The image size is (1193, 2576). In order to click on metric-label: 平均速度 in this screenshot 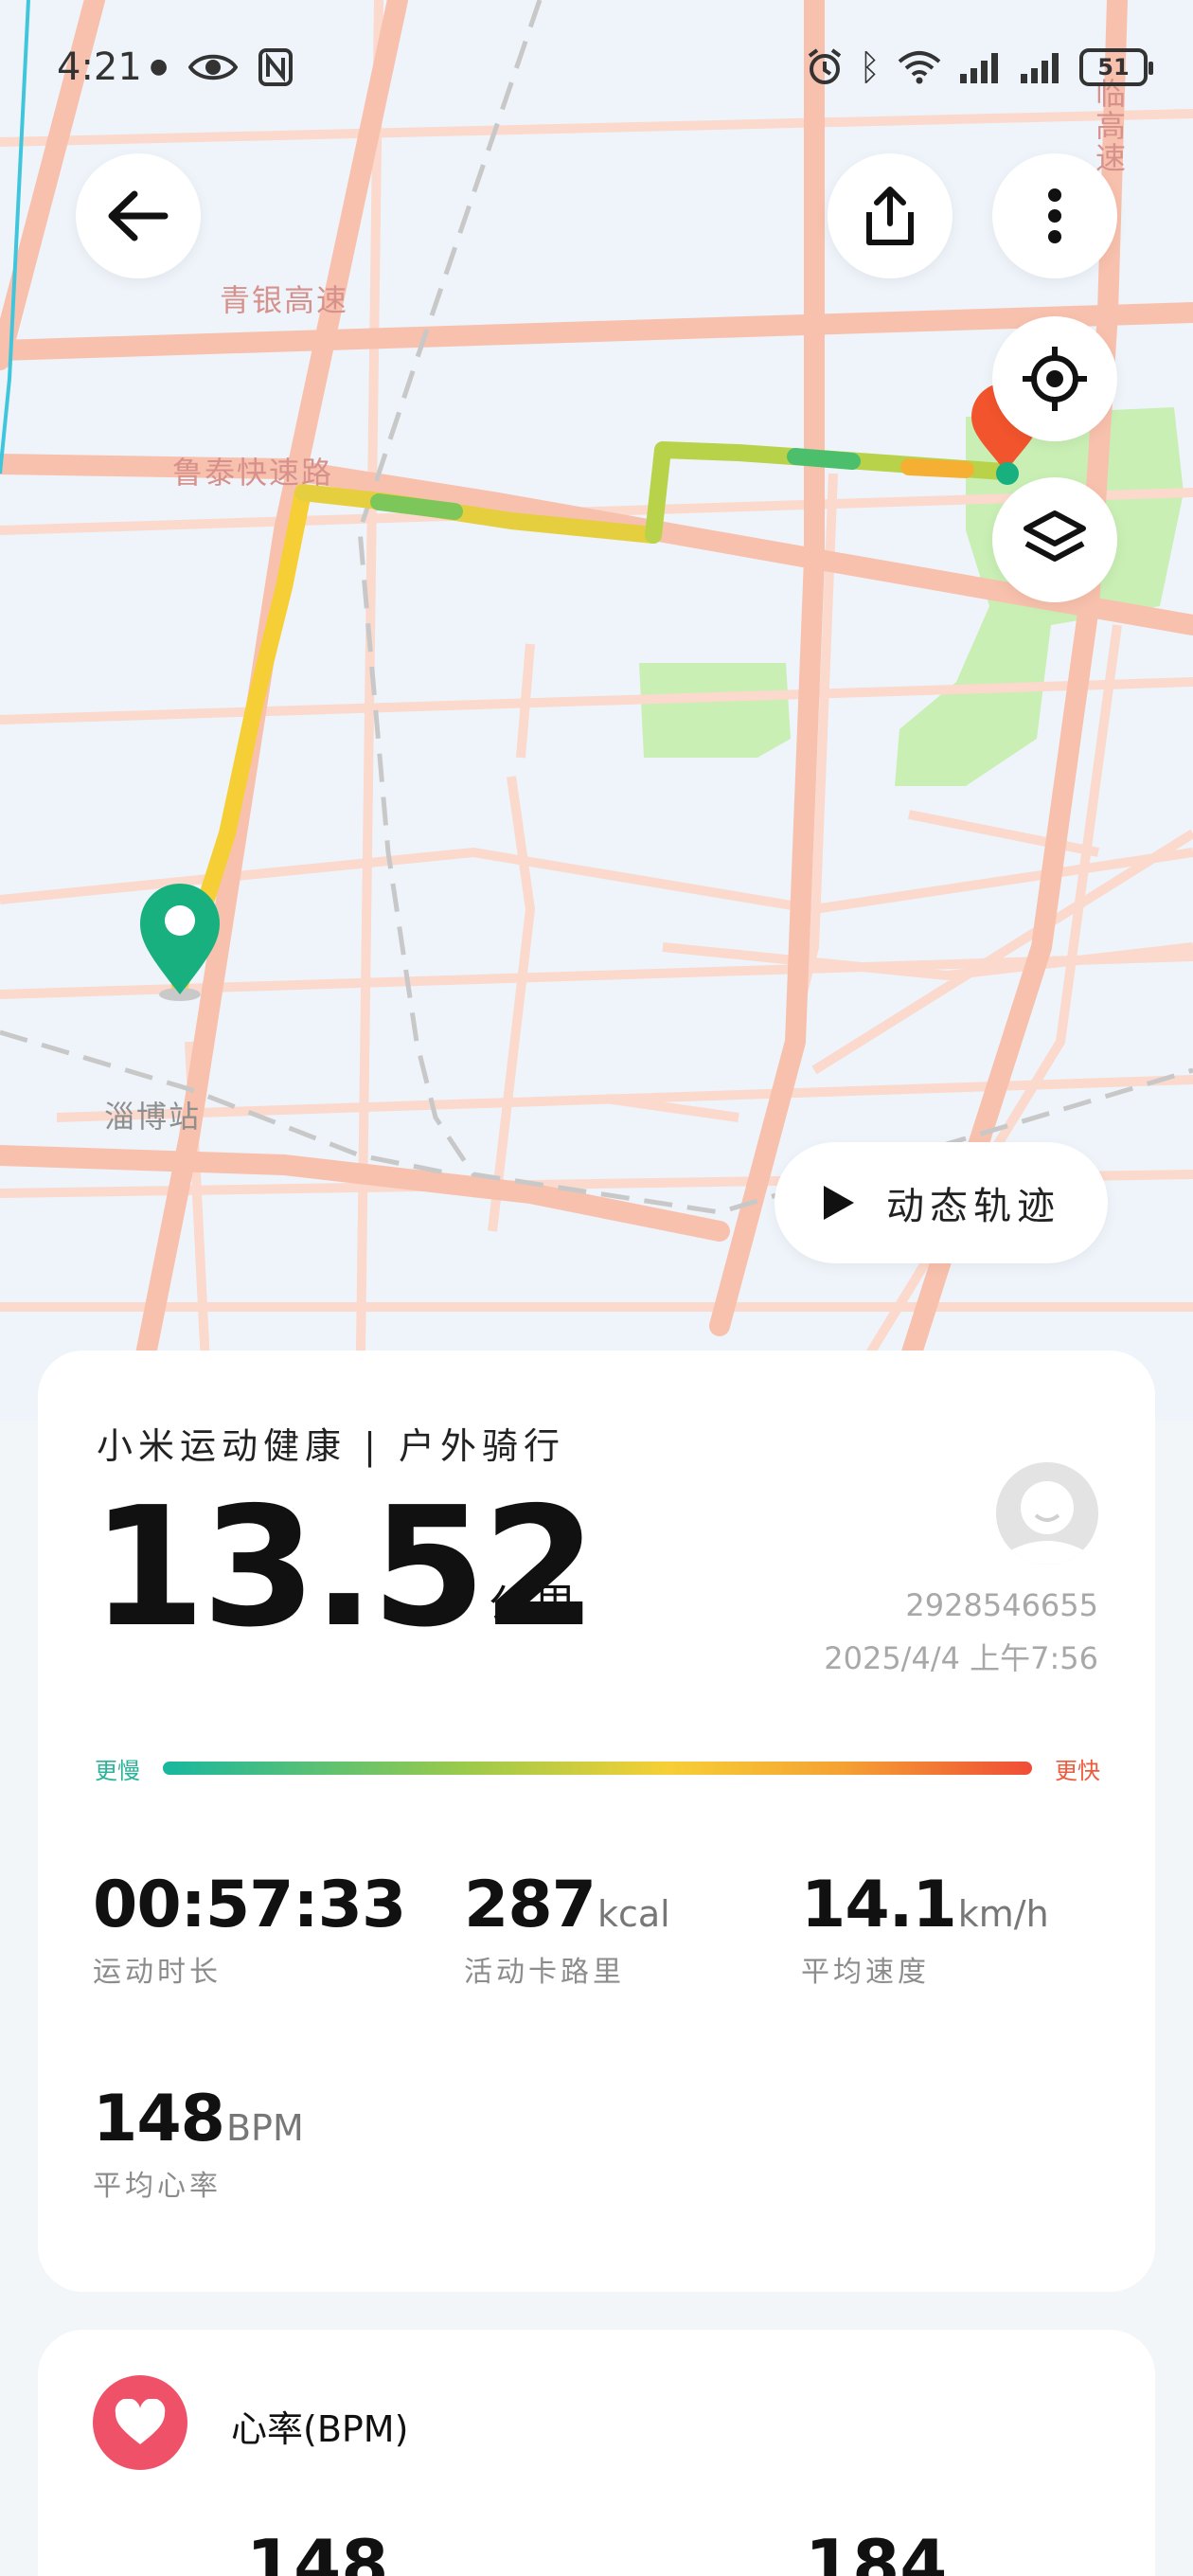, I will do `click(865, 1972)`.